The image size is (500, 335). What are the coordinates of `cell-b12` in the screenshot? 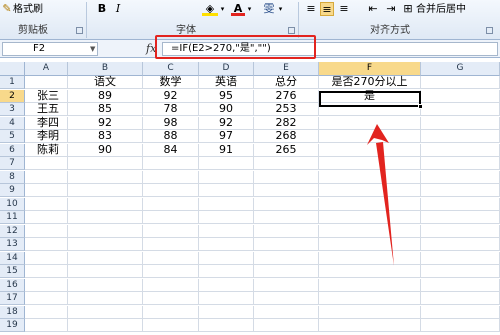 It's located at (105, 231).